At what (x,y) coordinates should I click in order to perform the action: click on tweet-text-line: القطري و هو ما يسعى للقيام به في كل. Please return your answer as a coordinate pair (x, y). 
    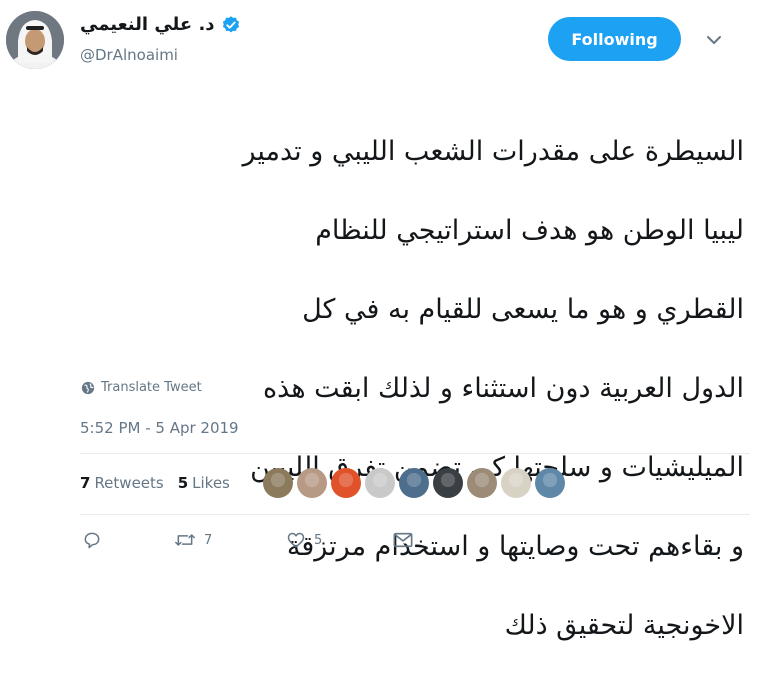
    Looking at the image, I should click on (523, 309).